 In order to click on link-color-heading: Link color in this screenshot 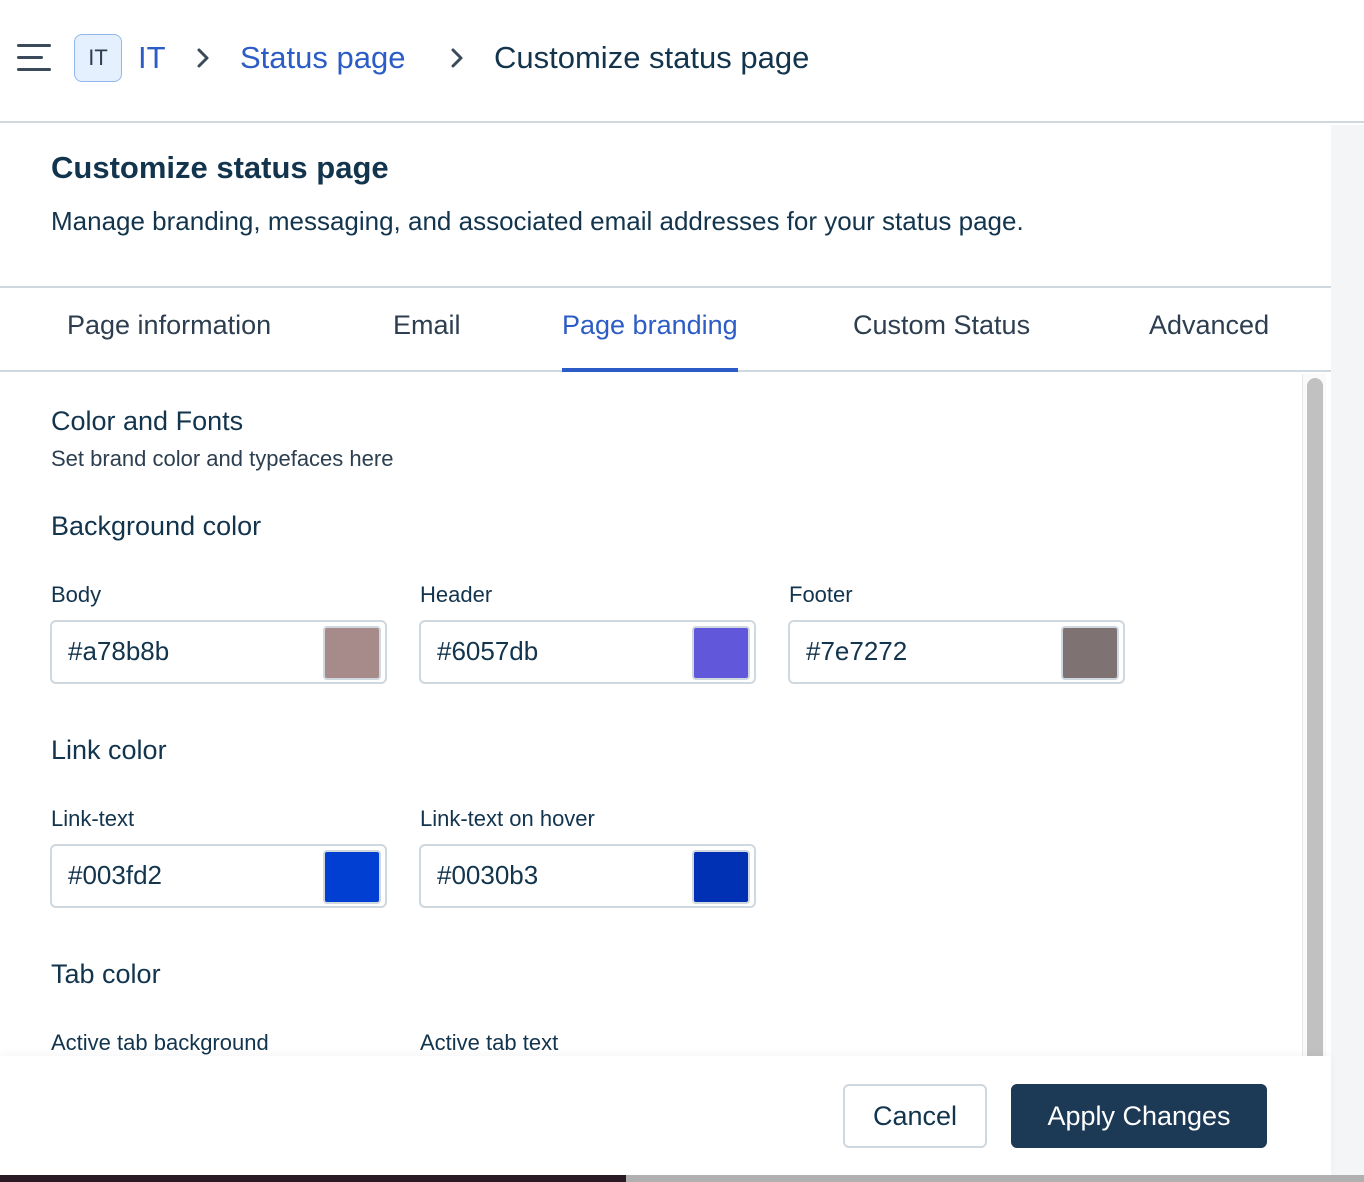, I will do `click(109, 750)`.